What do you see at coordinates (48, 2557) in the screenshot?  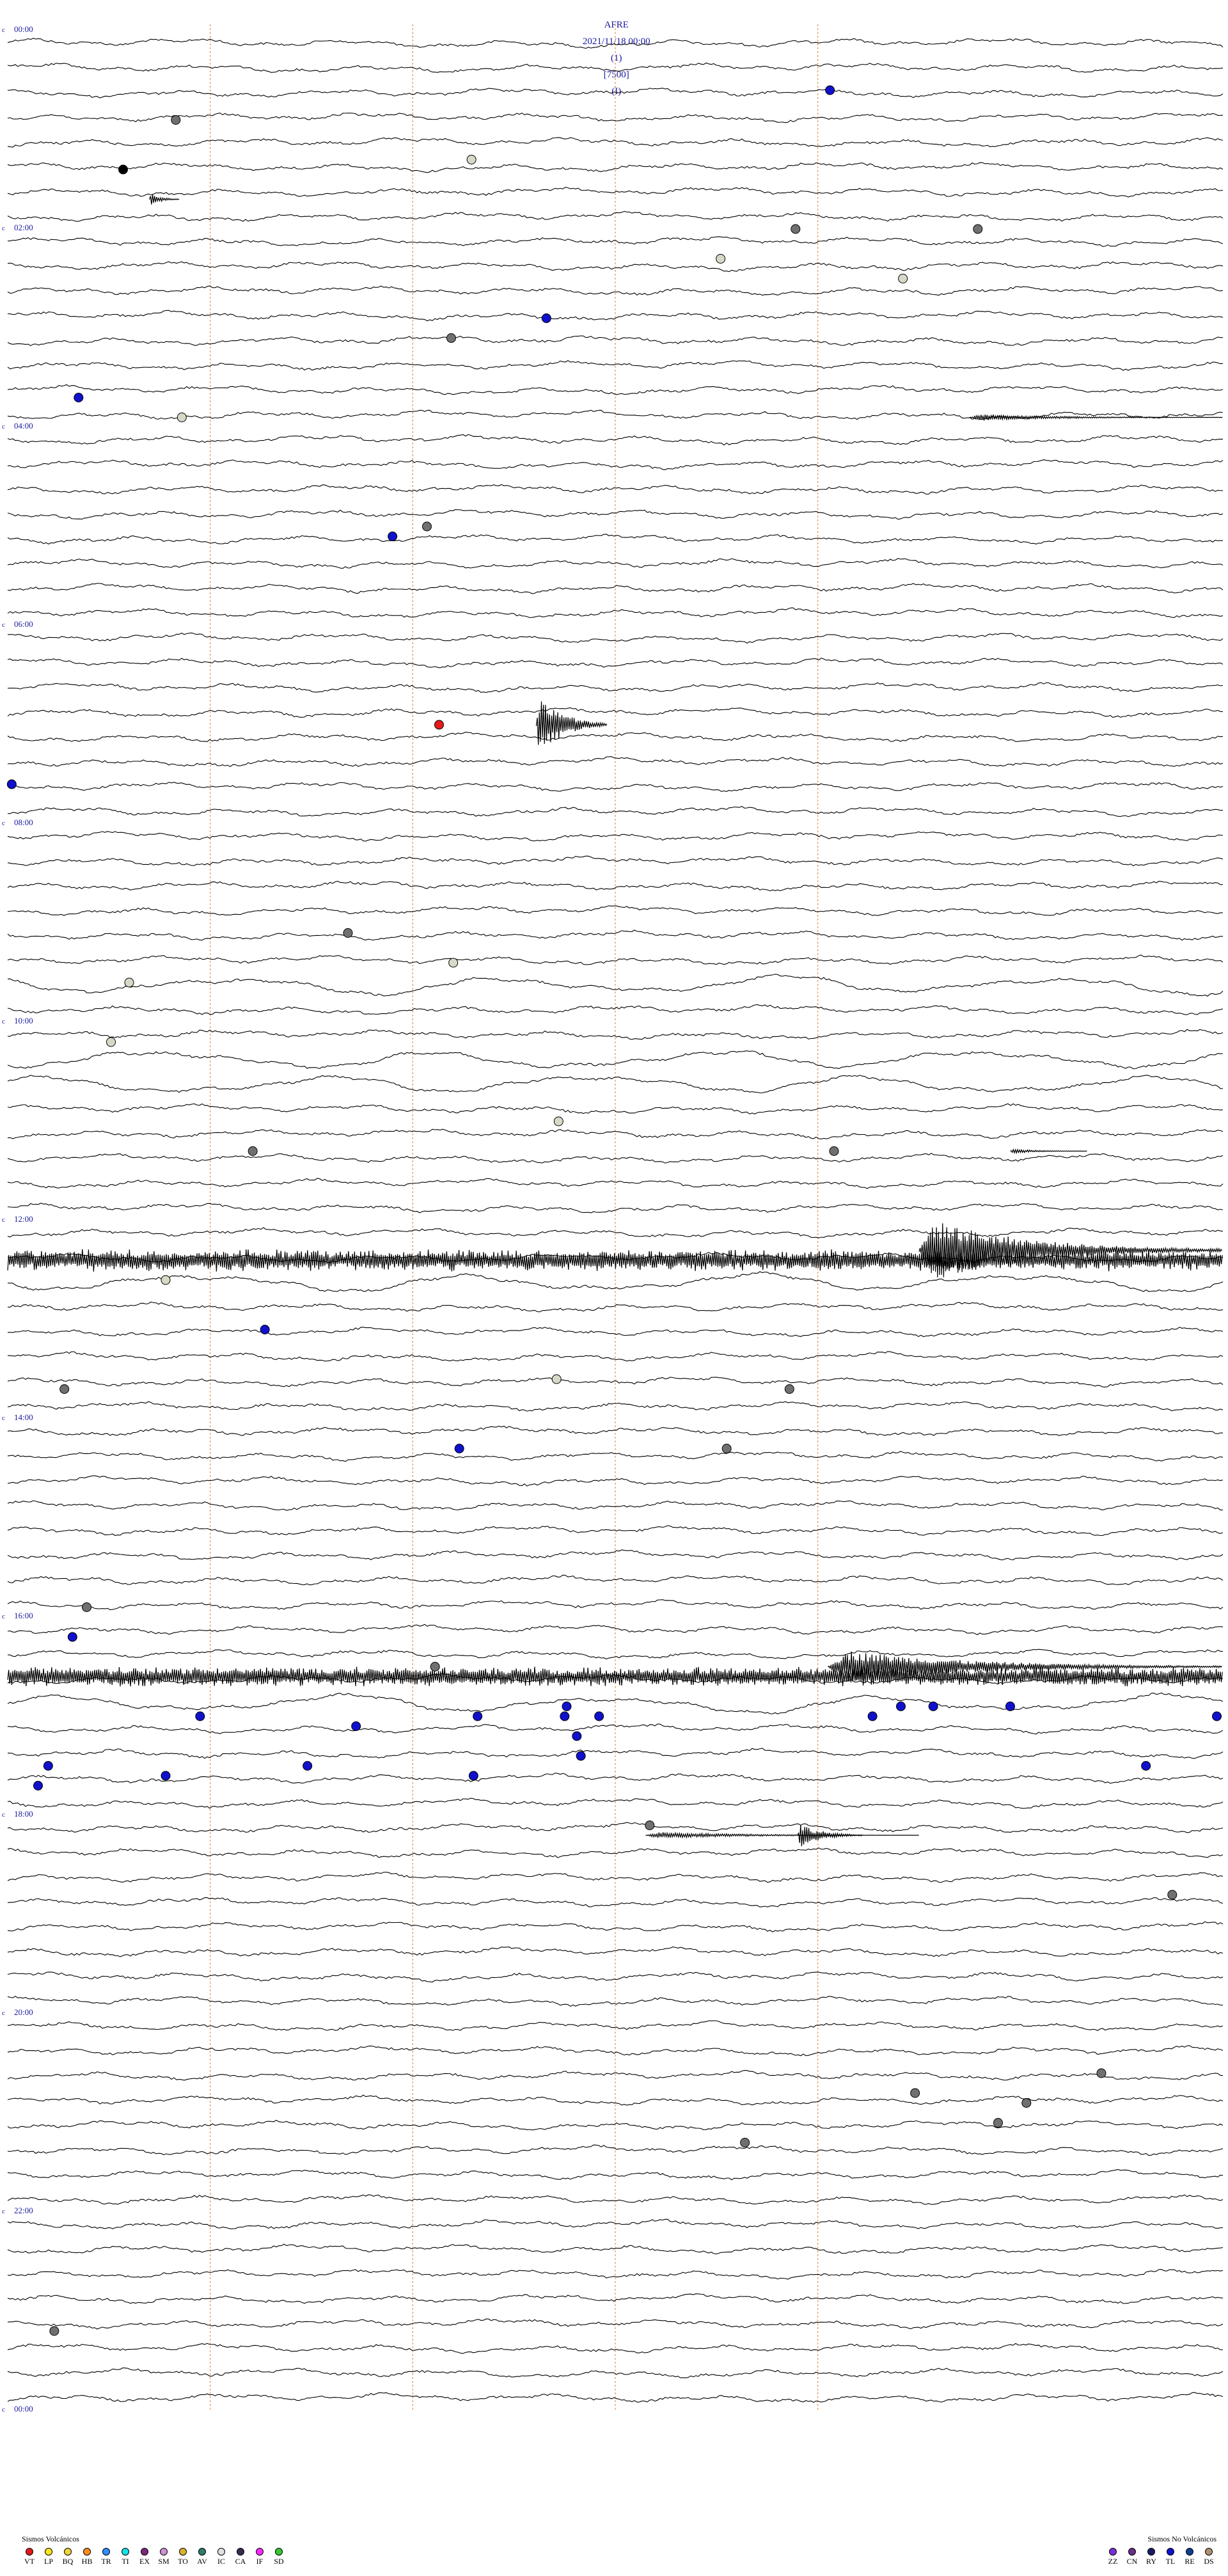 I see `legend-item-lp: LP` at bounding box center [48, 2557].